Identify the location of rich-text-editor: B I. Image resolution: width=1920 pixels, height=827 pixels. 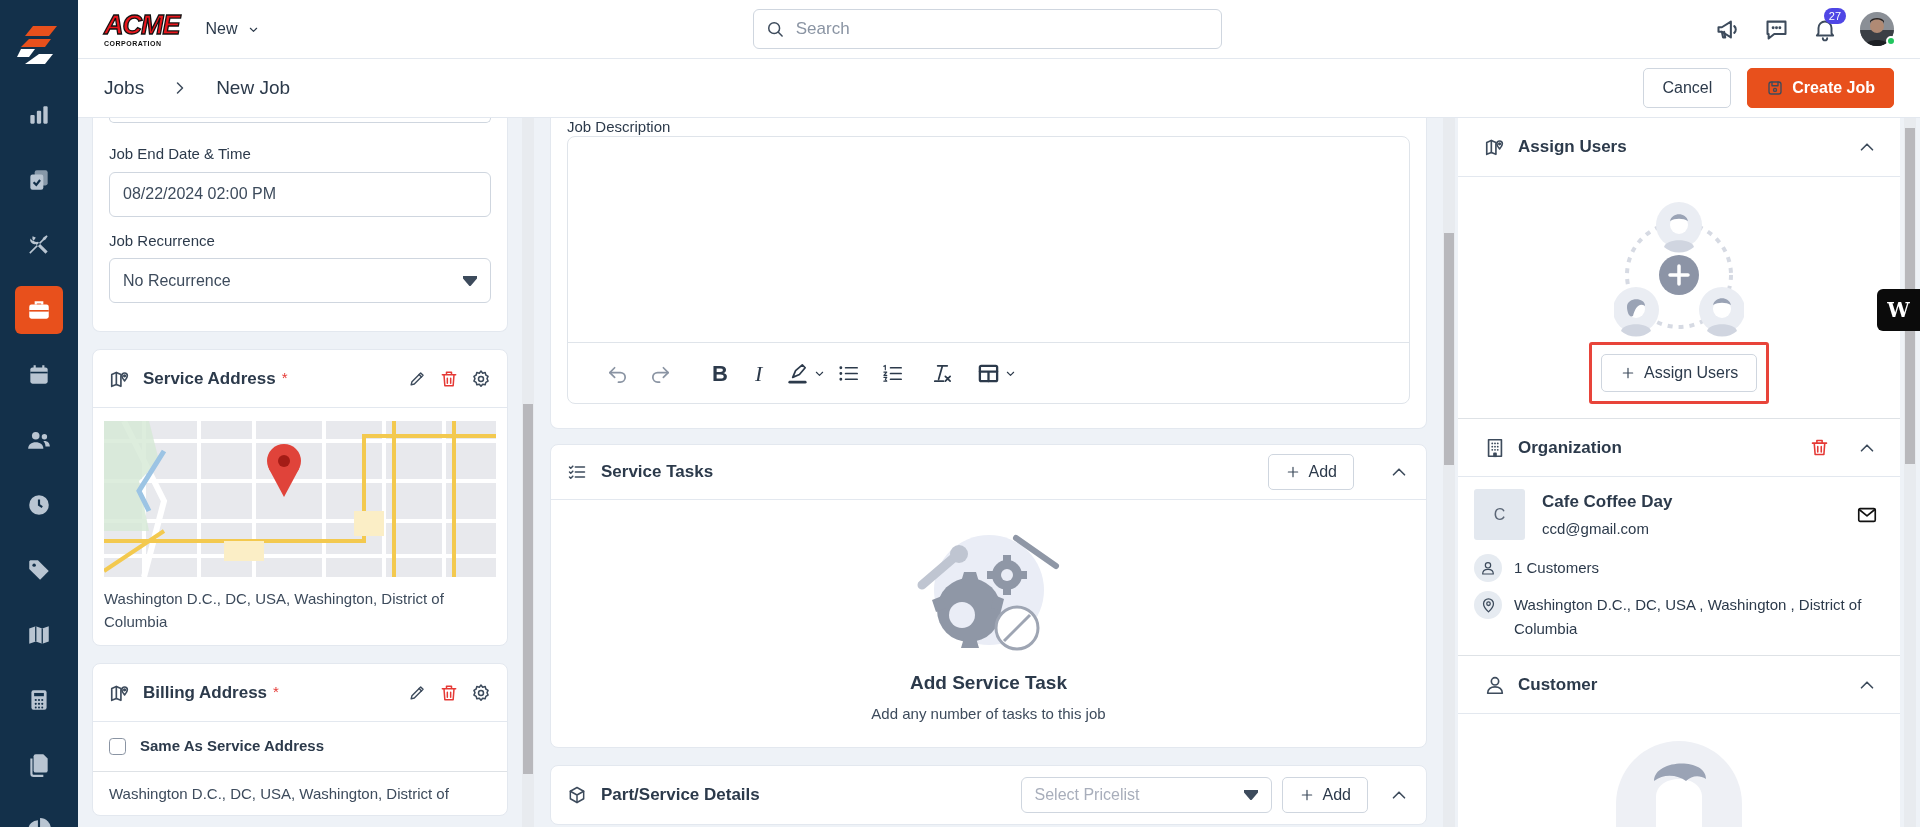
(988, 270).